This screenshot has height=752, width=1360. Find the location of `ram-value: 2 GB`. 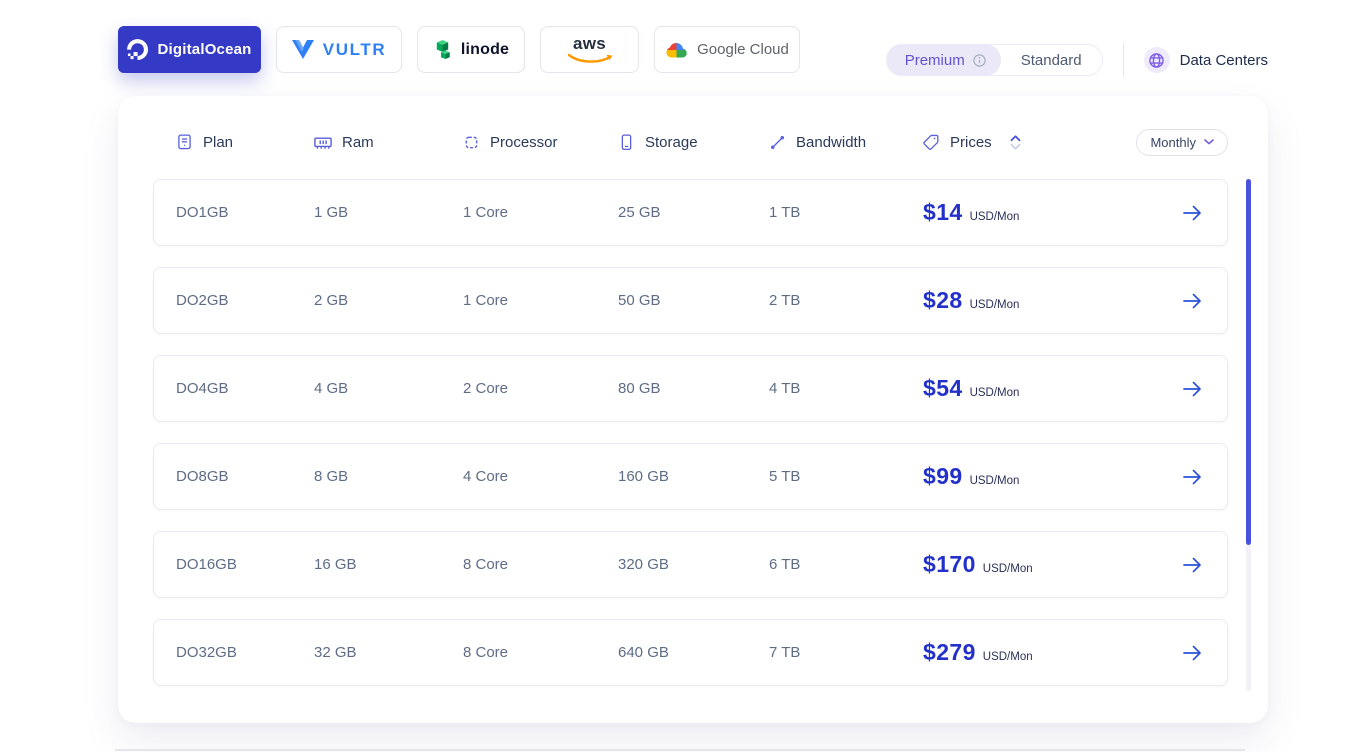

ram-value: 2 GB is located at coordinates (331, 300).